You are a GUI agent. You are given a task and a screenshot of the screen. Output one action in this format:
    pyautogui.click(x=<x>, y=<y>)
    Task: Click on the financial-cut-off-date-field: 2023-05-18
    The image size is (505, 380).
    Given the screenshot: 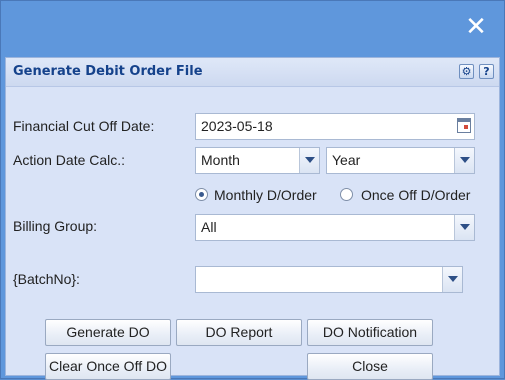 What is the action you would take?
    pyautogui.click(x=335, y=126)
    